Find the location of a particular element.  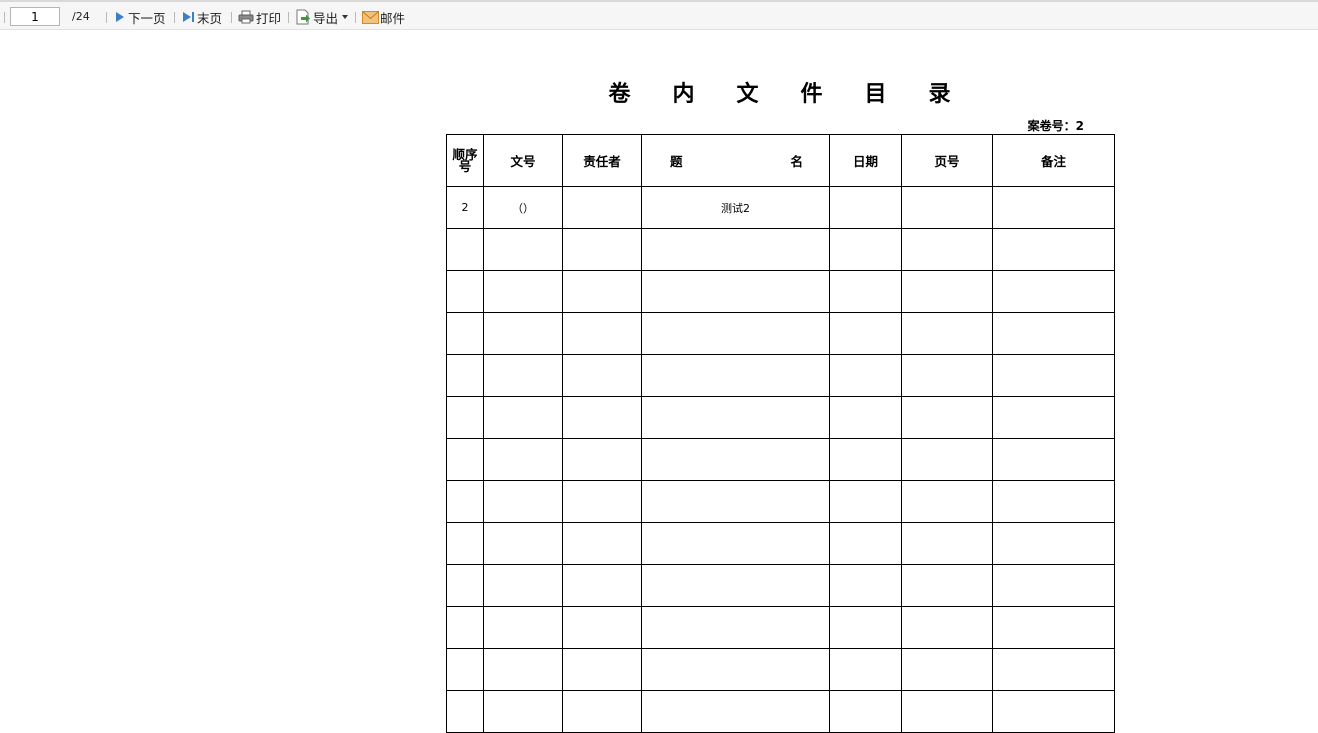

cell-doc-no: （） is located at coordinates (523, 207).